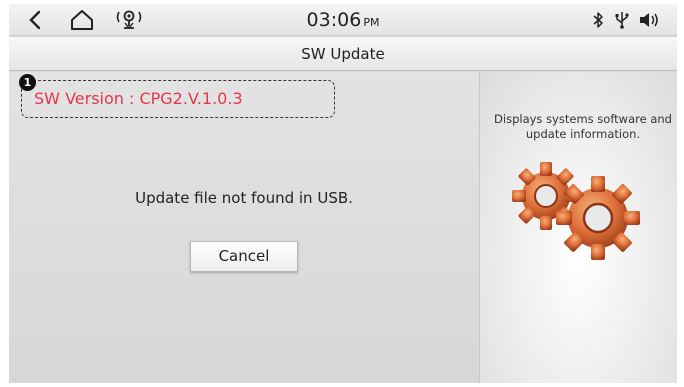  Describe the element at coordinates (138, 98) in the screenshot. I see `sw-version-text: SW Version : CPG2.V.1.0.3` at that location.